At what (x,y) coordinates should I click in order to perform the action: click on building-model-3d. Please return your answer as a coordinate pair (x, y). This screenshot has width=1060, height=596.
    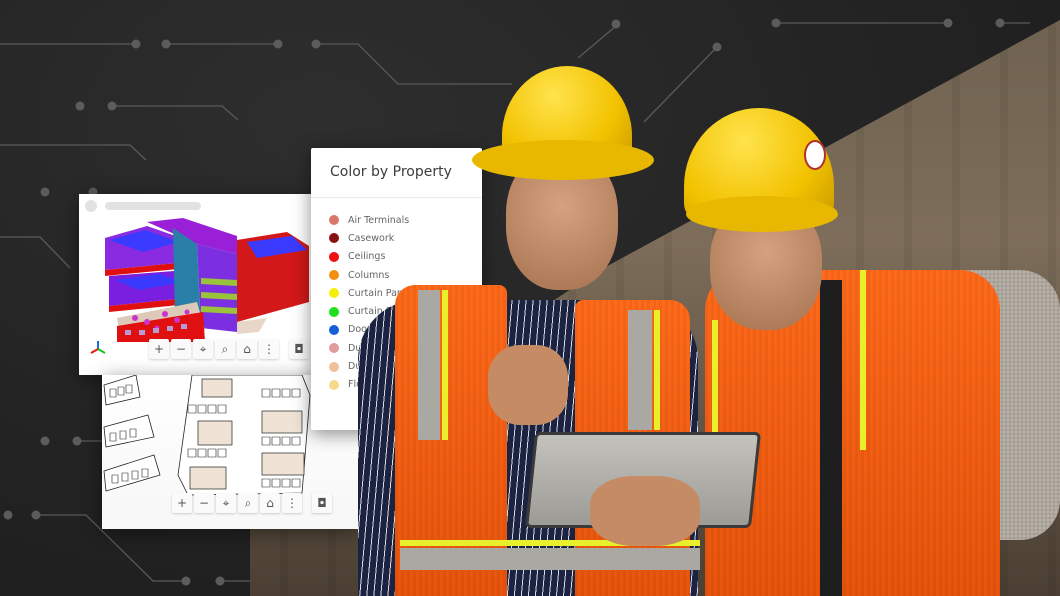
    Looking at the image, I should click on (198, 280).